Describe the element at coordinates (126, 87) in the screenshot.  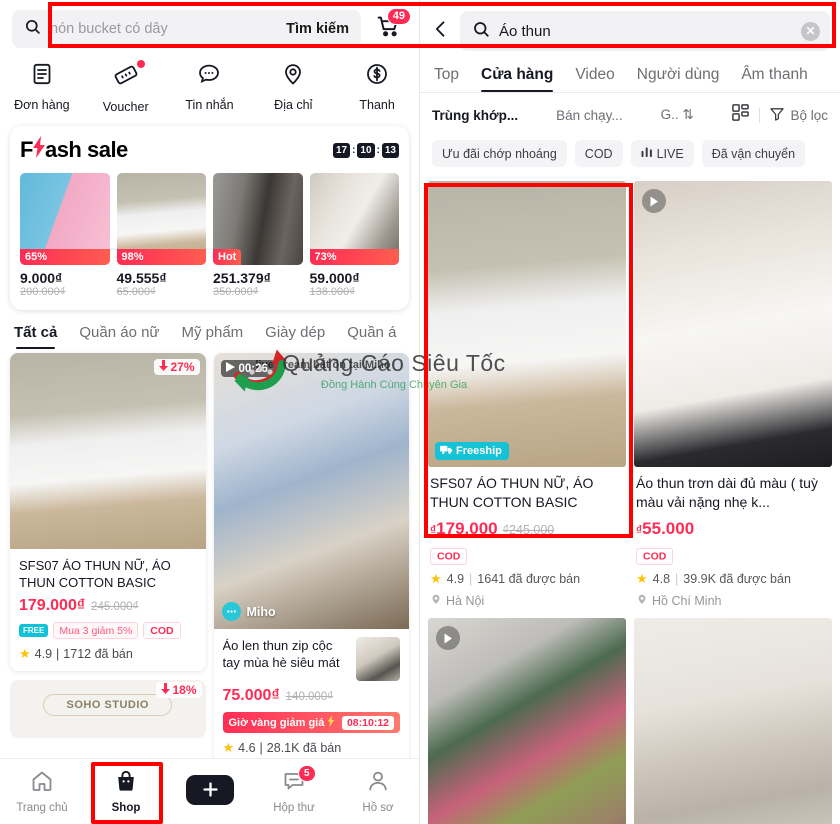
I see `quick-action-voucher: Voucher` at that location.